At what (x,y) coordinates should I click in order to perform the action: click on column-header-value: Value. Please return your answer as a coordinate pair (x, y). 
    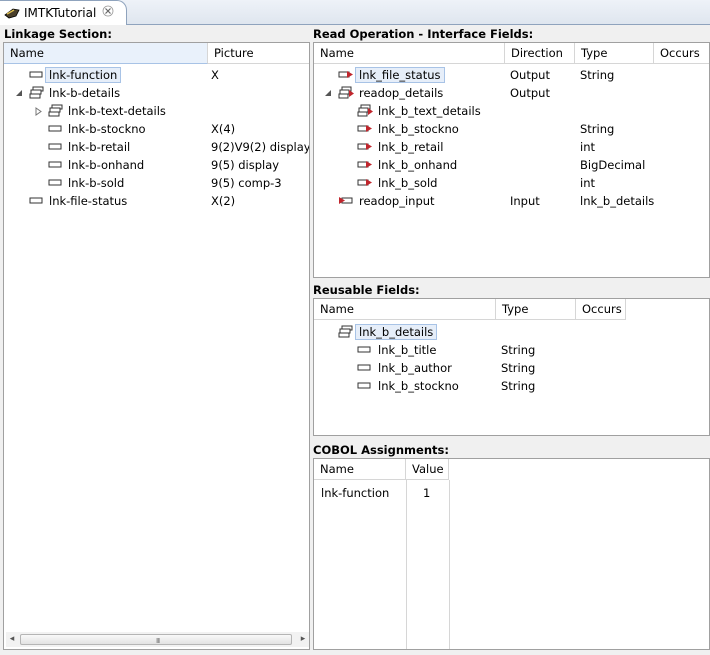
    Looking at the image, I should click on (427, 469).